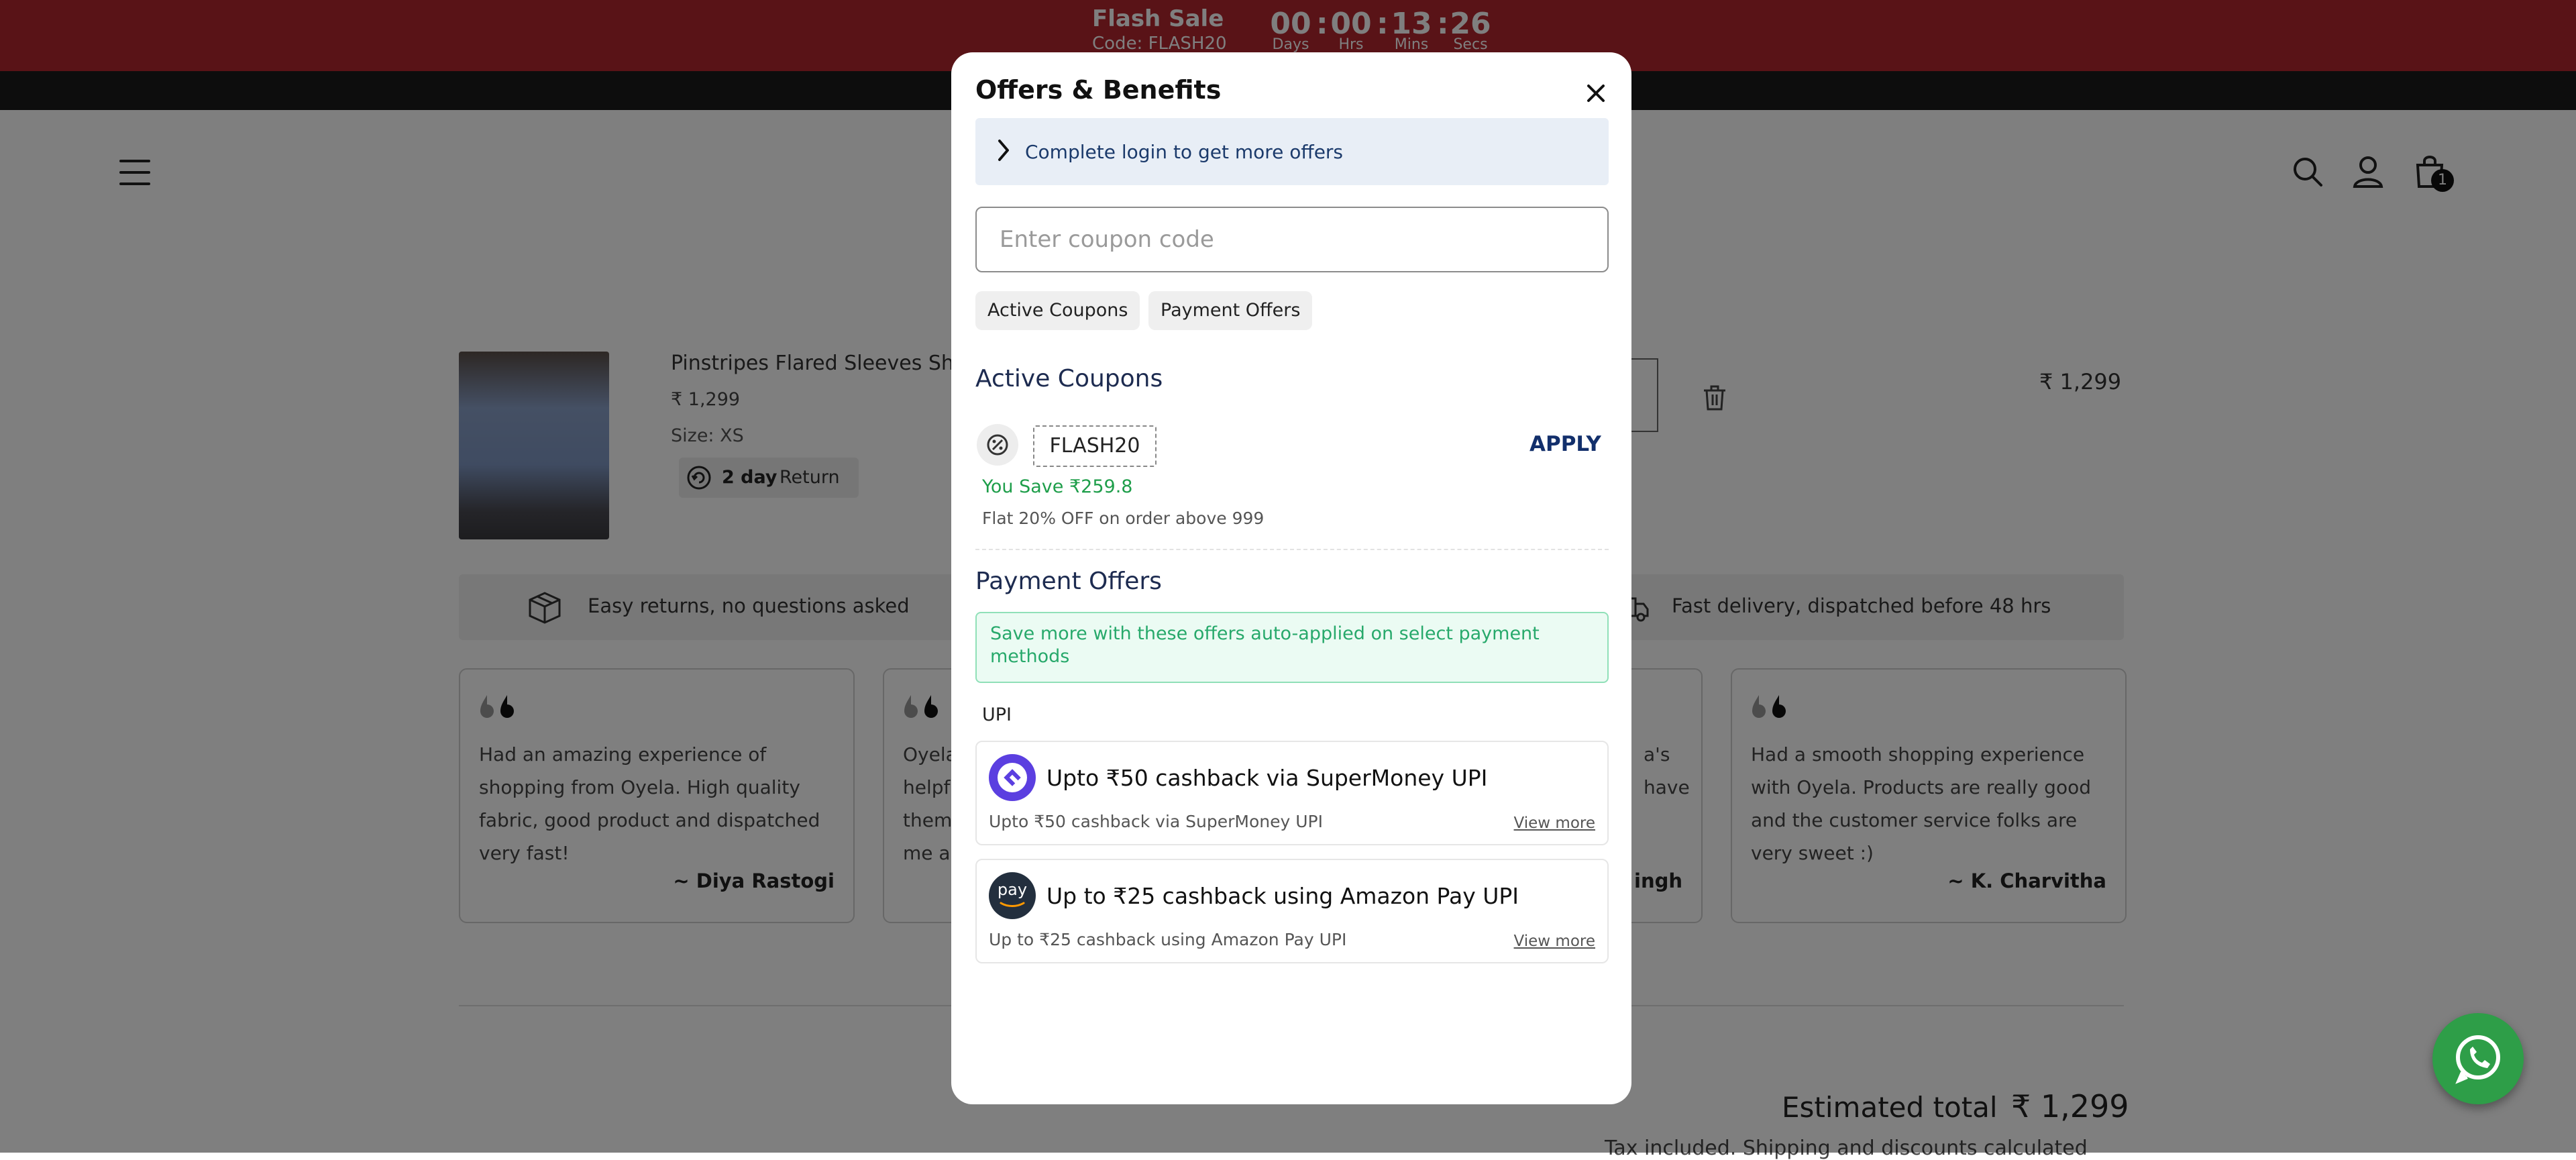 This screenshot has width=2576, height=1160. What do you see at coordinates (1292, 549) in the screenshot?
I see `coupon-divider` at bounding box center [1292, 549].